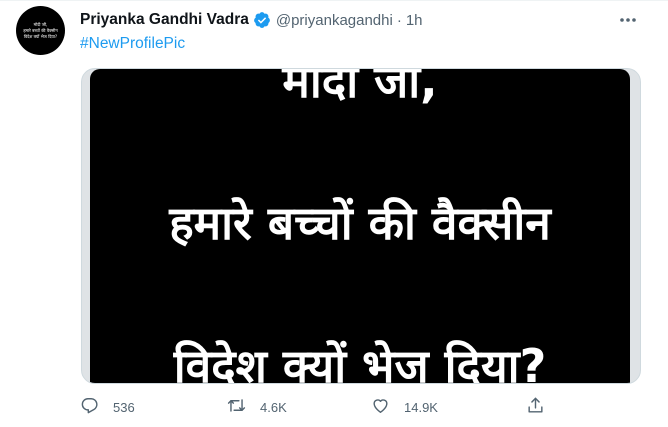  What do you see at coordinates (360, 223) in the screenshot?
I see `image-text-line-2: हमारे बच्चों की वैक्सीन` at bounding box center [360, 223].